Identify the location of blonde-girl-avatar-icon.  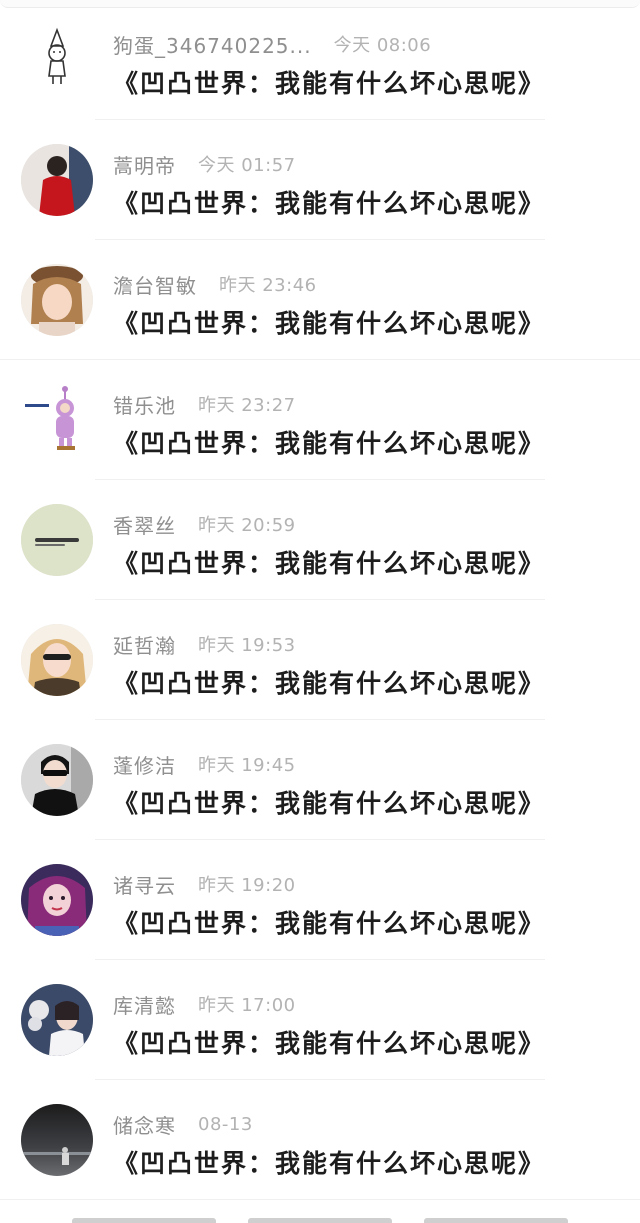
(57, 660).